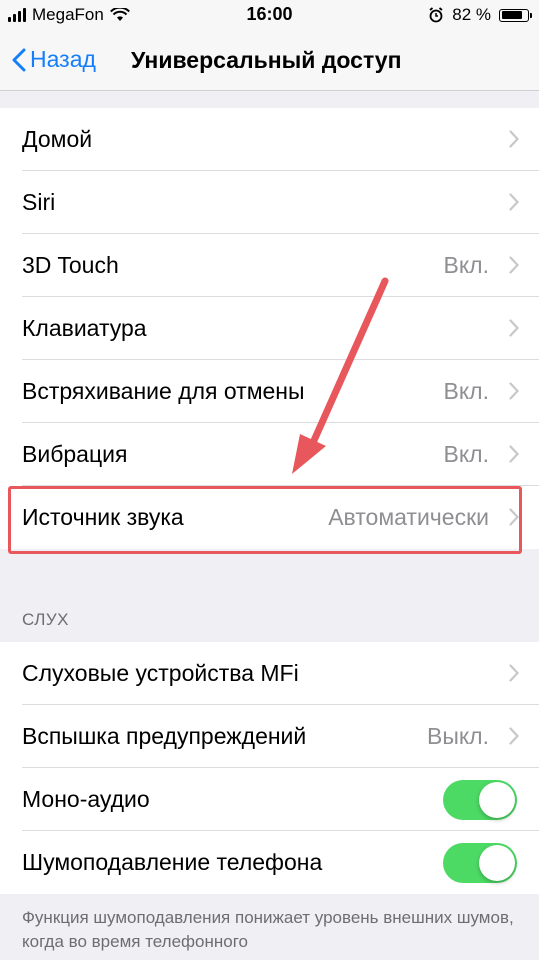 The height and width of the screenshot is (960, 539). I want to click on annotation-arrow-icon, so click(340, 375).